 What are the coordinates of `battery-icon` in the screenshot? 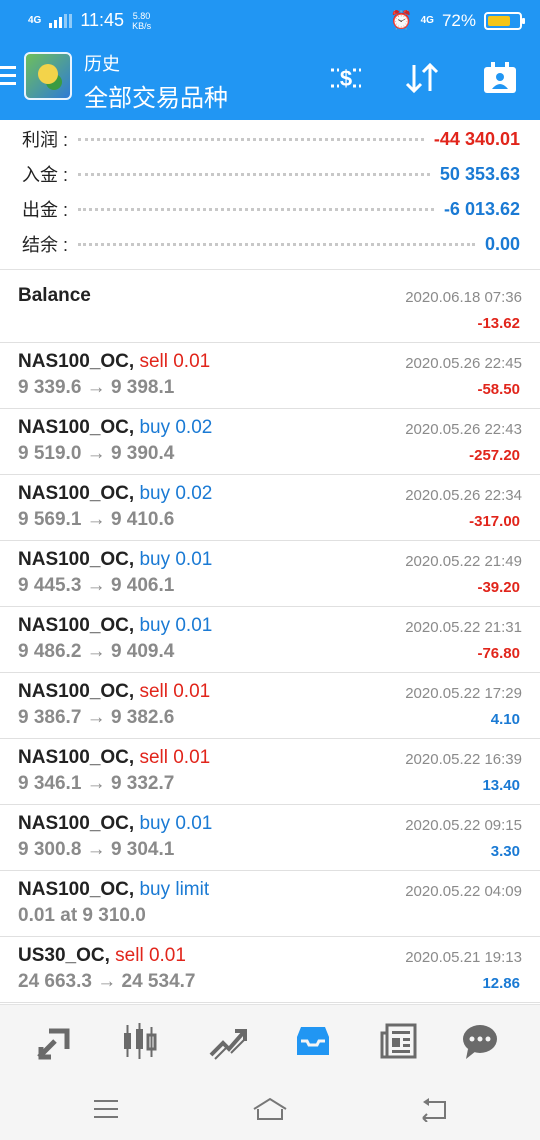 It's located at (504, 20).